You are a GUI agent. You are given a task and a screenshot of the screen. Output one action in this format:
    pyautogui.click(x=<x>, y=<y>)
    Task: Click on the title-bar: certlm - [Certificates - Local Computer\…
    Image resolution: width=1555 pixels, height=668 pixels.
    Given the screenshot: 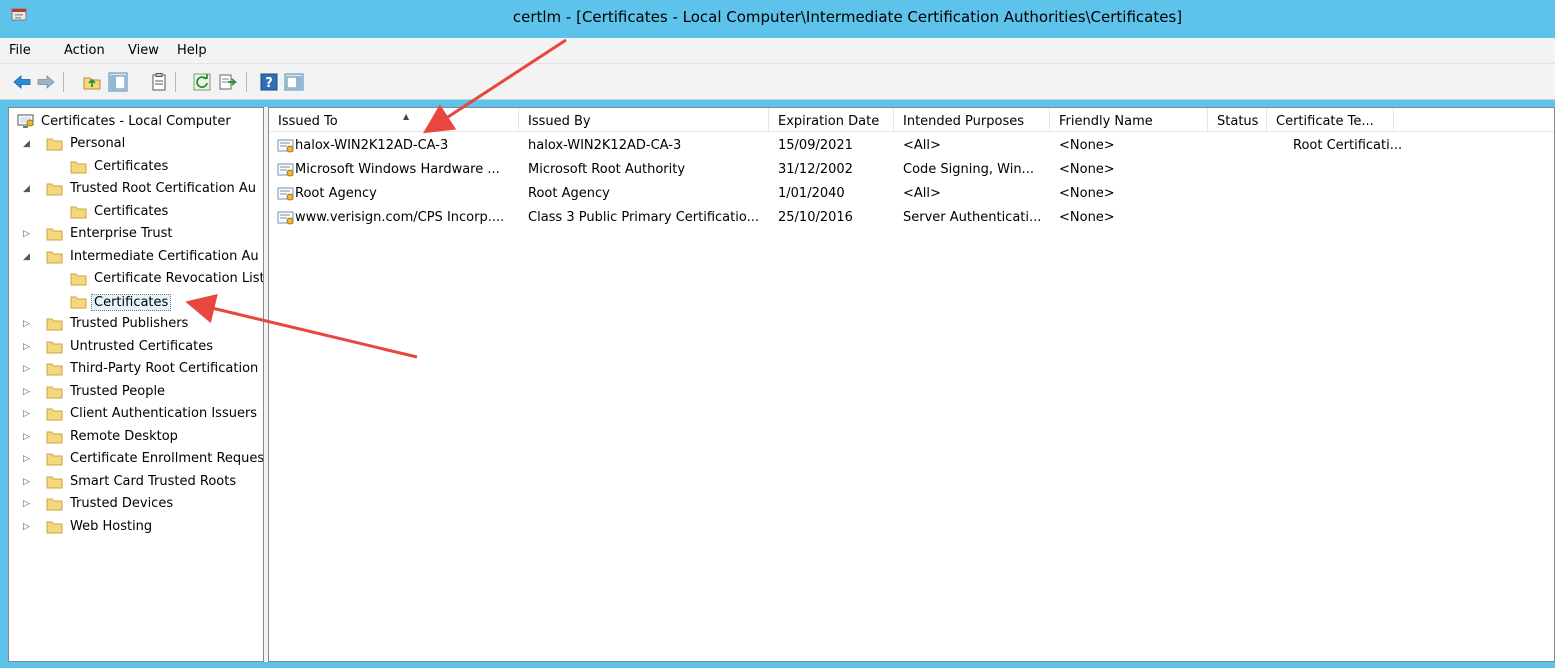 What is the action you would take?
    pyautogui.click(x=777, y=19)
    